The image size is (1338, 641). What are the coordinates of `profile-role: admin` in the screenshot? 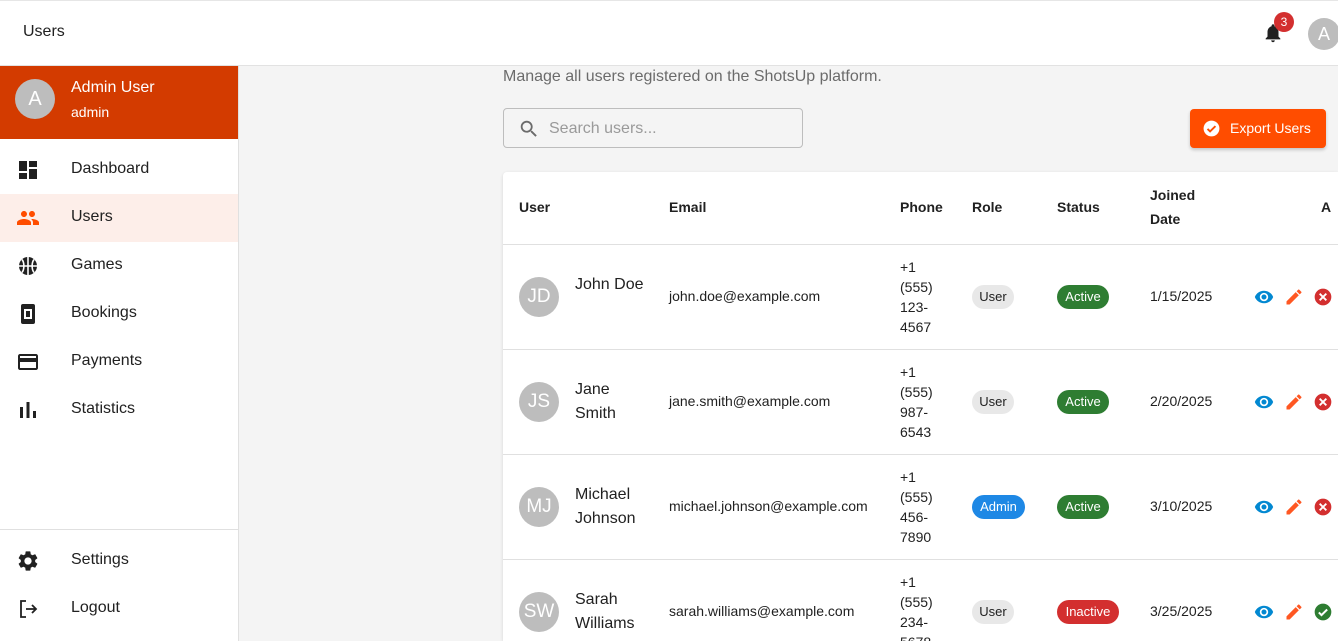 It's located at (90, 112).